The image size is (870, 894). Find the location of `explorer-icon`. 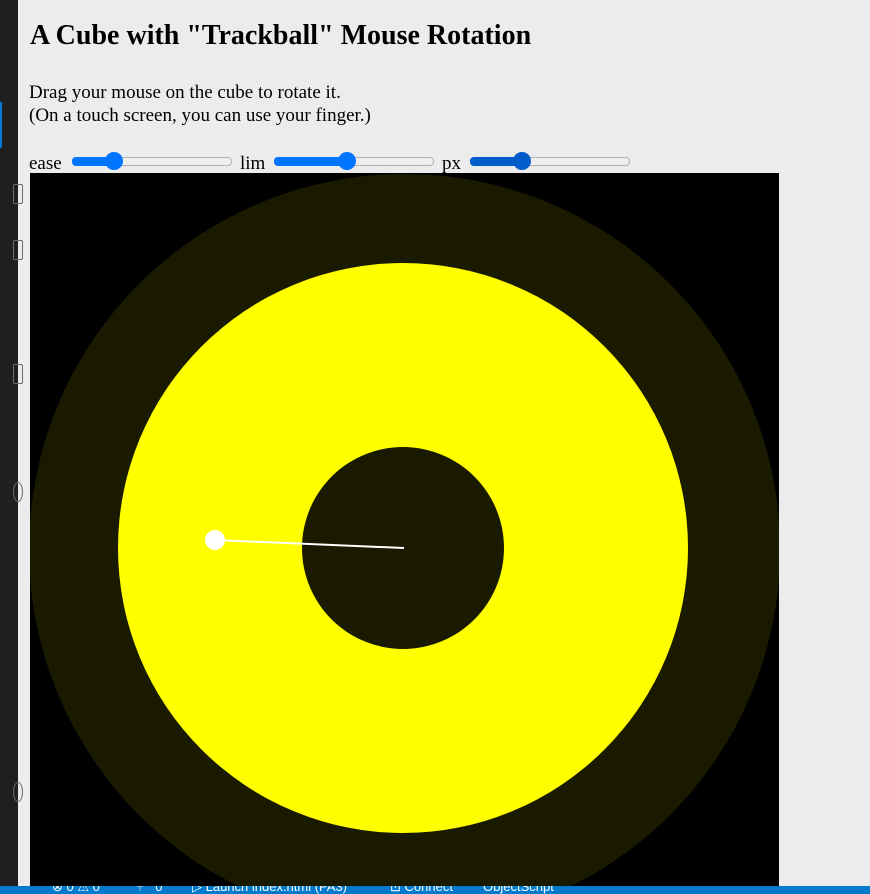

explorer-icon is located at coordinates (18, 194).